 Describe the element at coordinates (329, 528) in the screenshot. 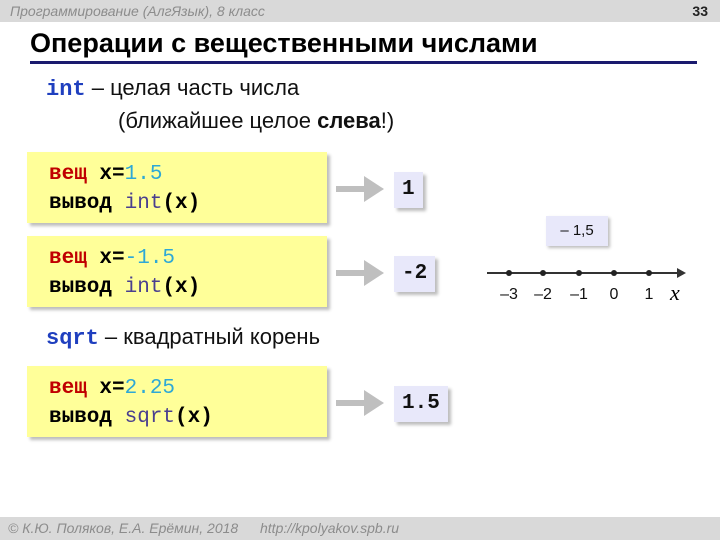

I see `site-url: http://kpolyakov.spb.ru` at that location.